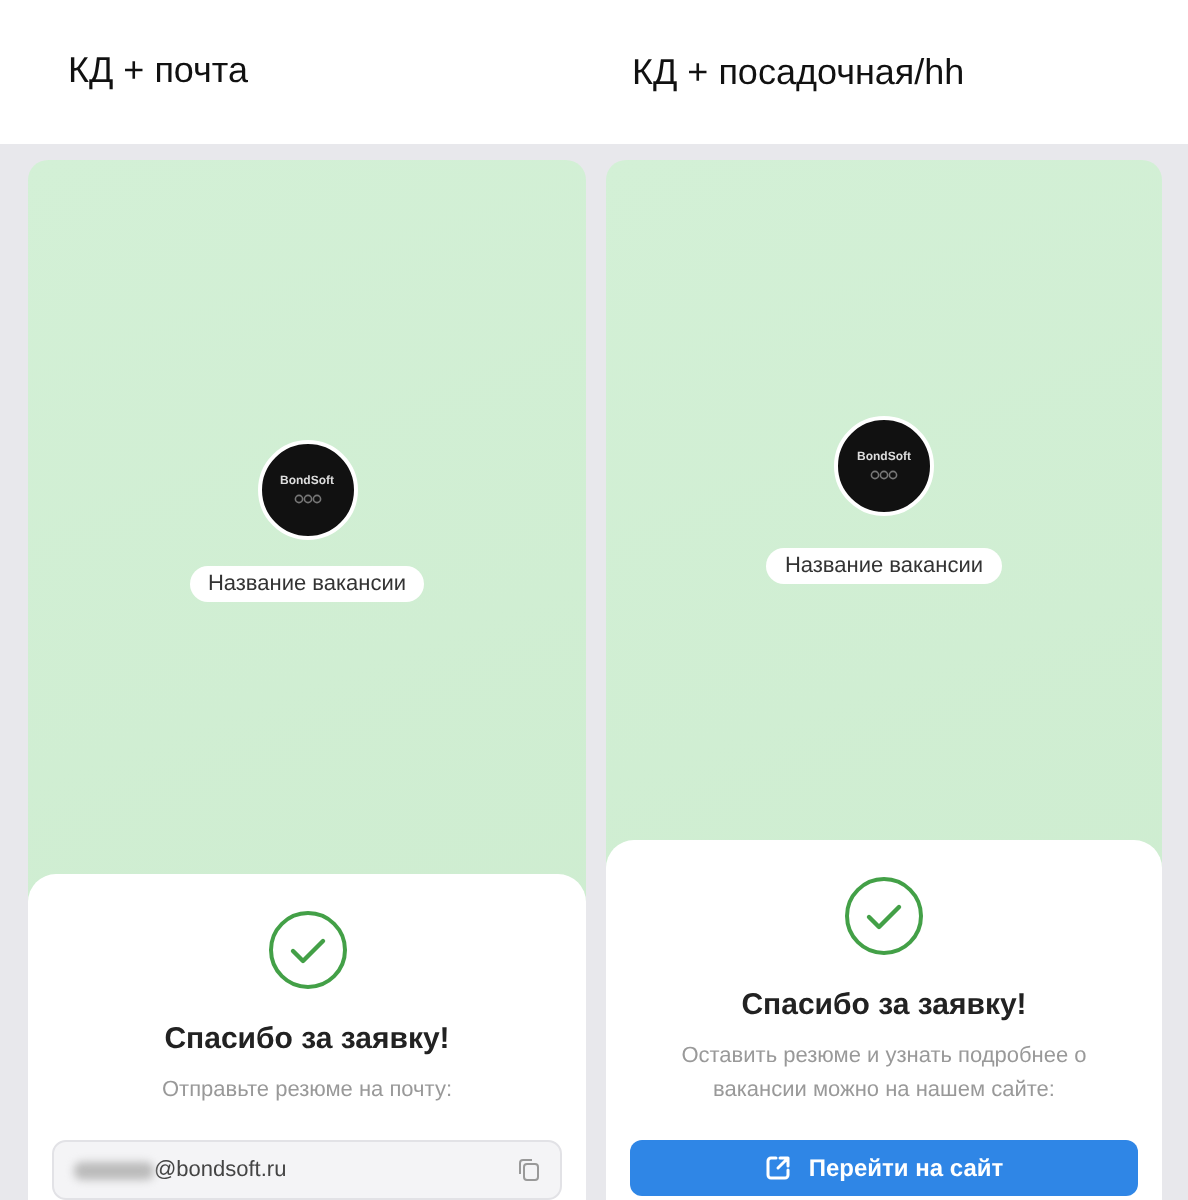 This screenshot has height=1200, width=1188. I want to click on email-field: @bondsoft.ru, so click(307, 1170).